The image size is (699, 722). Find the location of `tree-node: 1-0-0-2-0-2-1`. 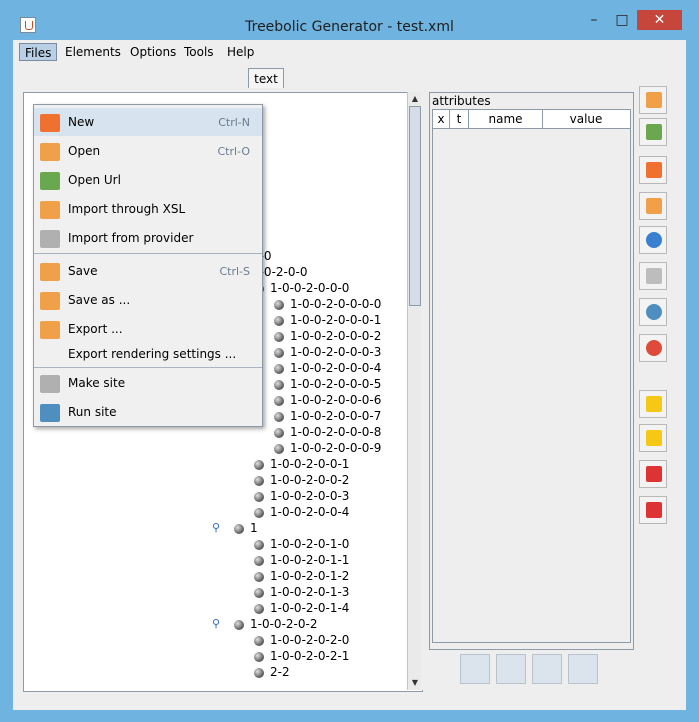

tree-node: 1-0-0-2-0-2-1 is located at coordinates (301, 656).